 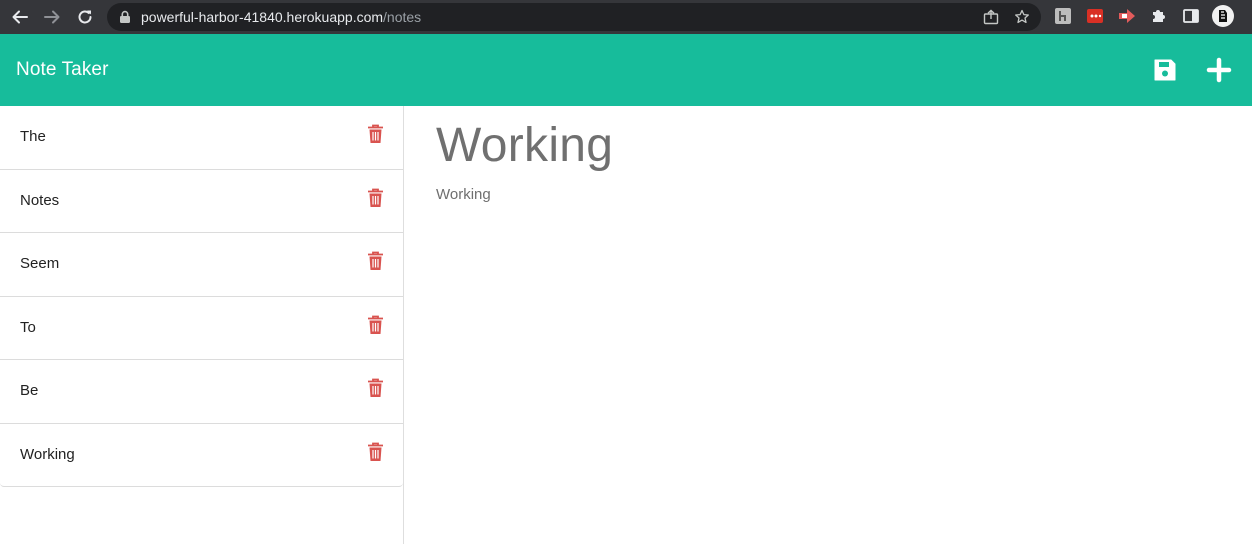 I want to click on save-note-button, so click(x=1165, y=70).